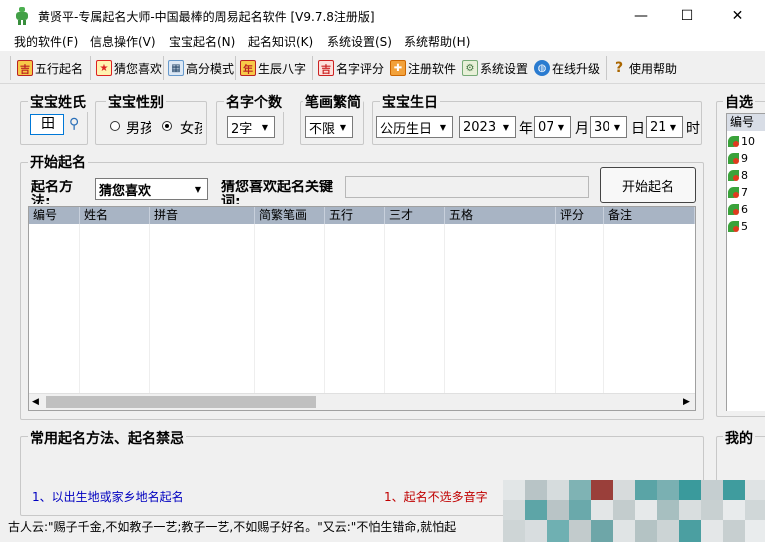 The width and height of the screenshot is (765, 542). I want to click on keyword-label: 猜您喜欢起名关键词:, so click(277, 192).